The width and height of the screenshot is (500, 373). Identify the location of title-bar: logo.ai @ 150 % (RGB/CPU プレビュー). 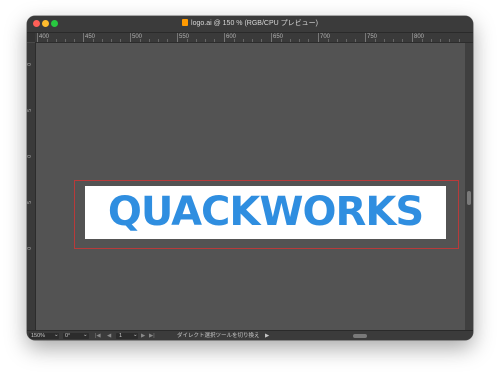
(250, 24).